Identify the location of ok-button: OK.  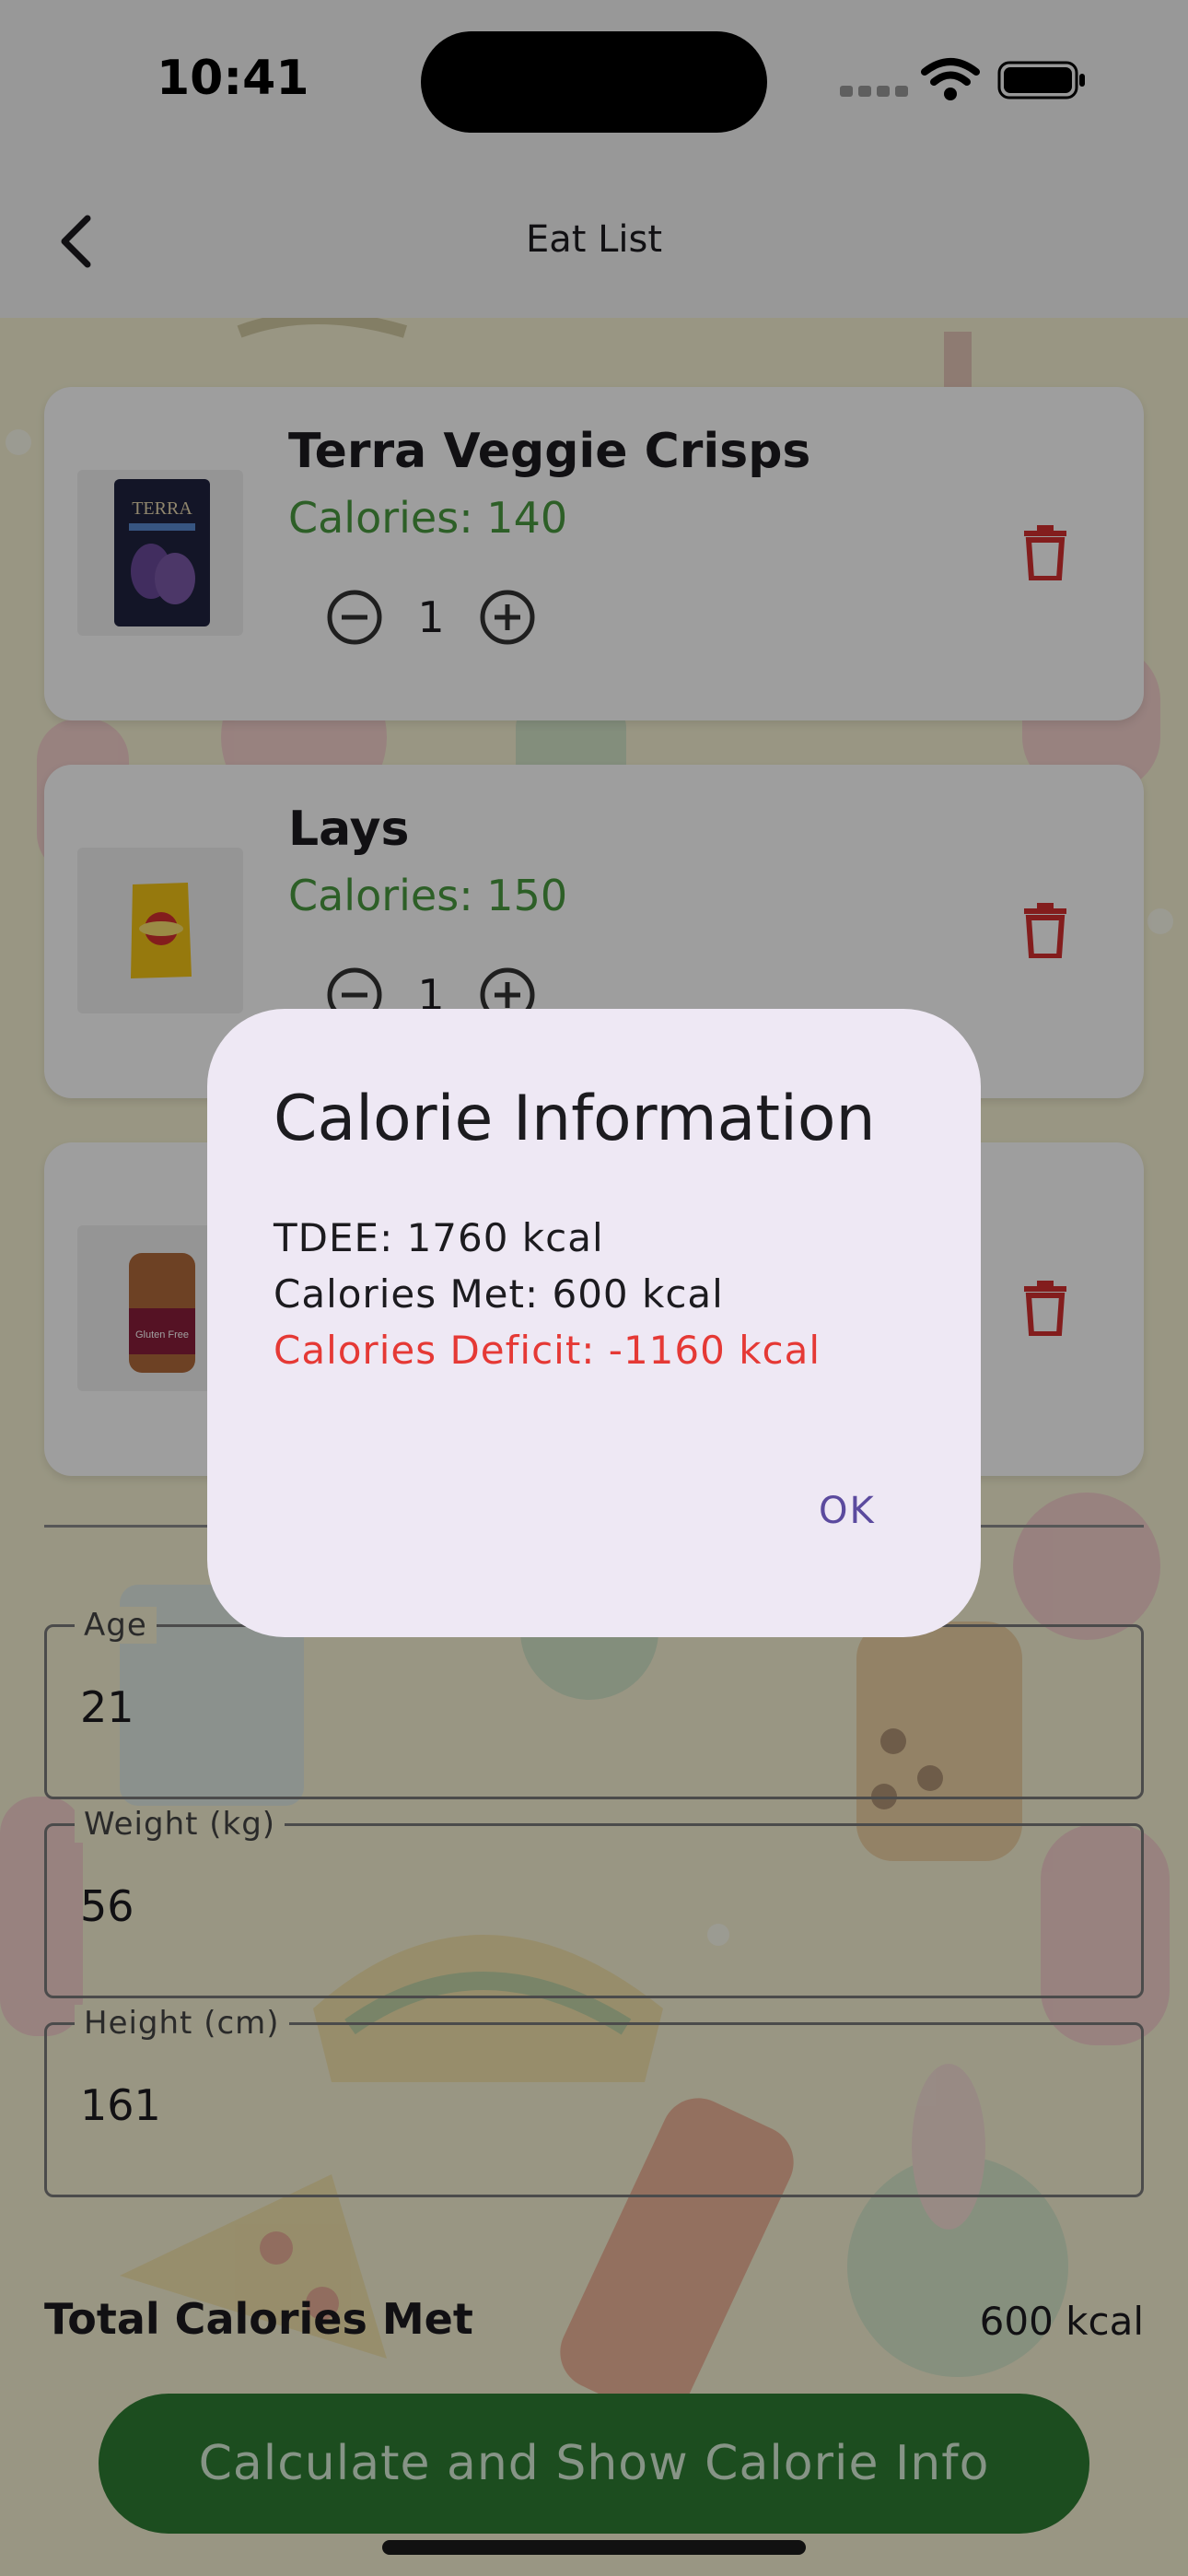
(847, 1511).